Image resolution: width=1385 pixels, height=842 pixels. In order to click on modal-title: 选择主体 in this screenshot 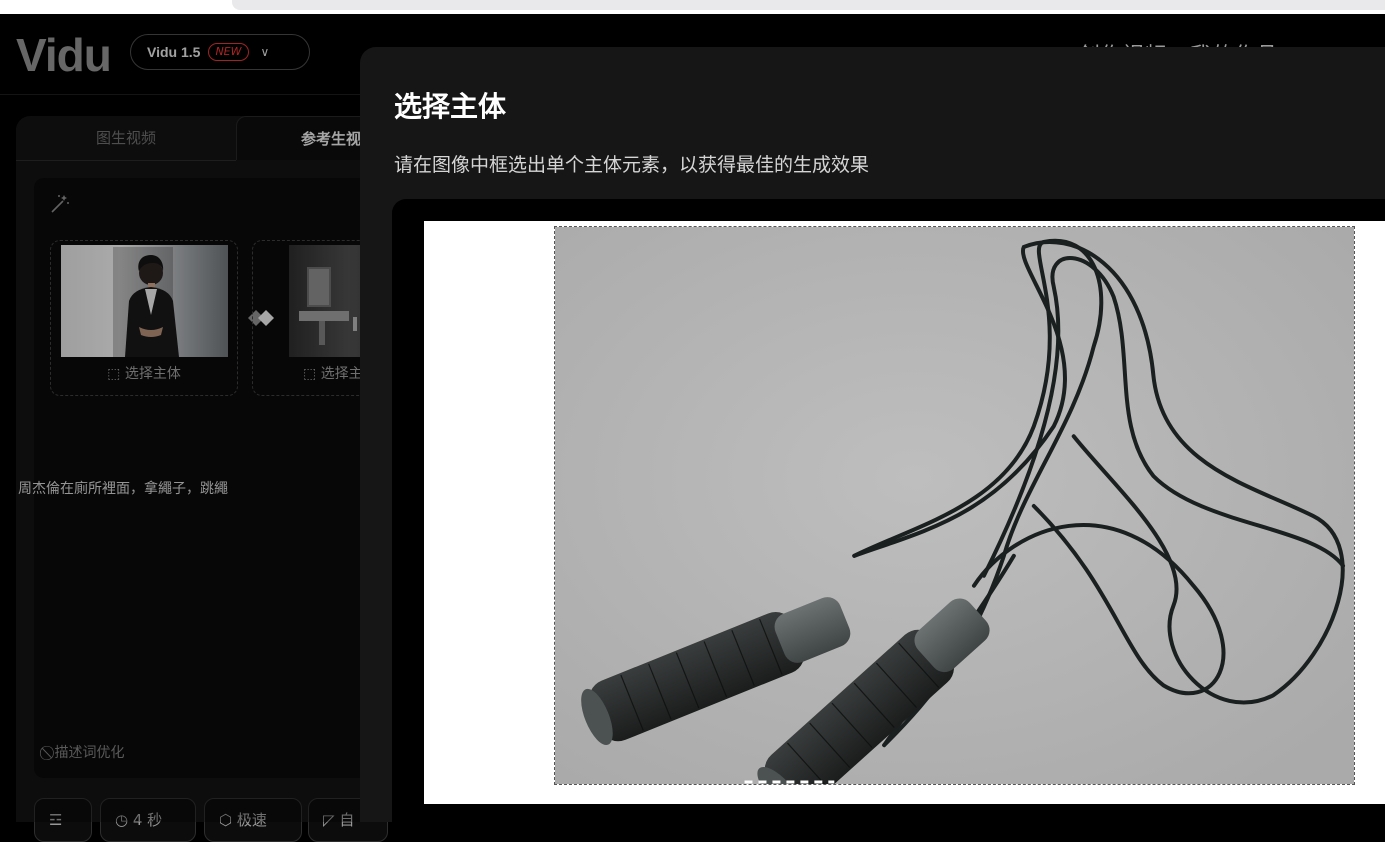, I will do `click(450, 106)`.